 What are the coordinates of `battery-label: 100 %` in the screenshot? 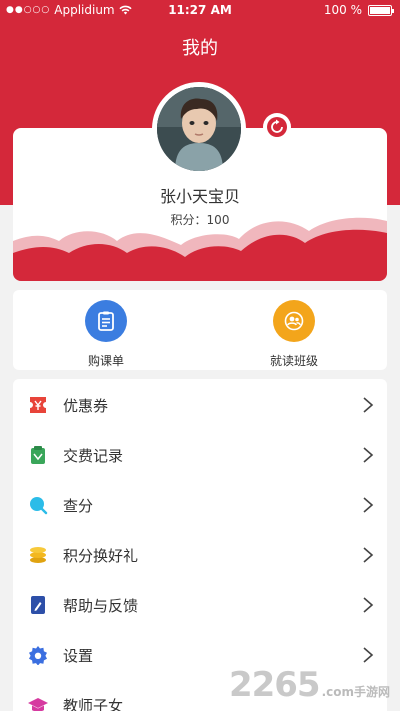 It's located at (342, 10).